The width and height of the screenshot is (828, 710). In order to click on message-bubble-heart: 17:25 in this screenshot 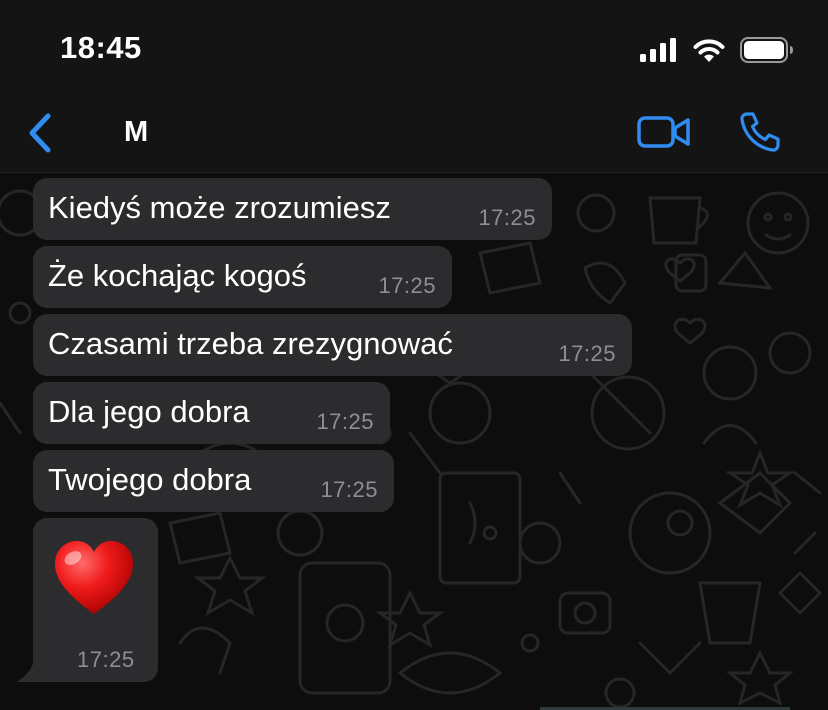, I will do `click(95, 600)`.